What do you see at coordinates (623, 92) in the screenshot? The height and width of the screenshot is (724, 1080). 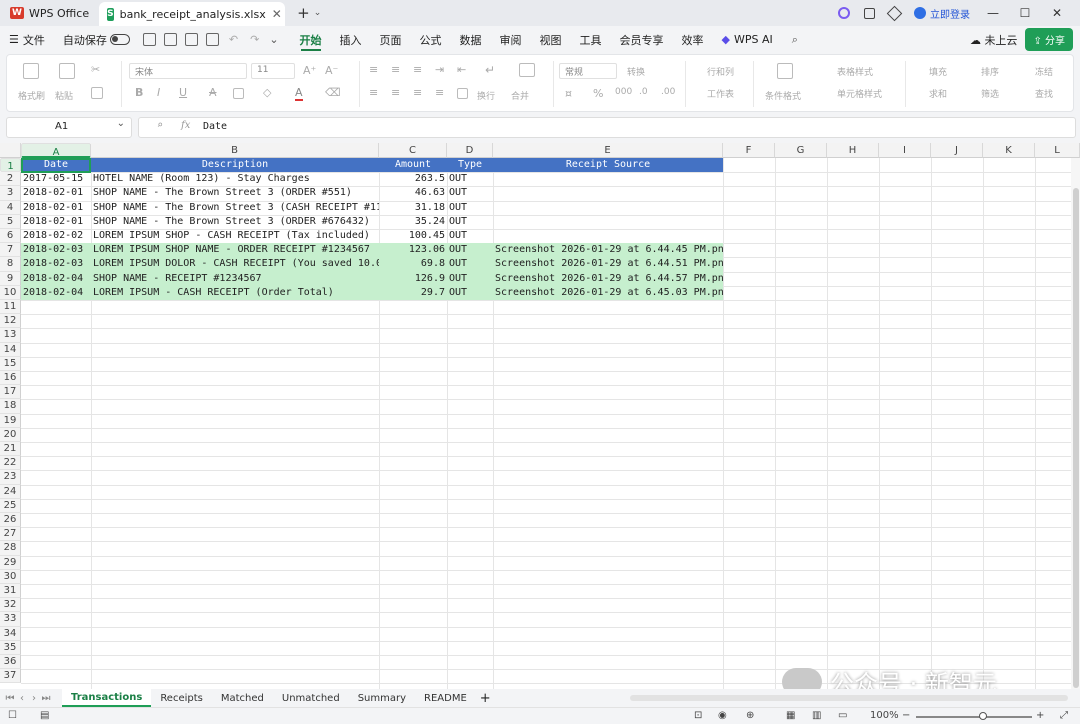 I see `thousands-icon: 000` at bounding box center [623, 92].